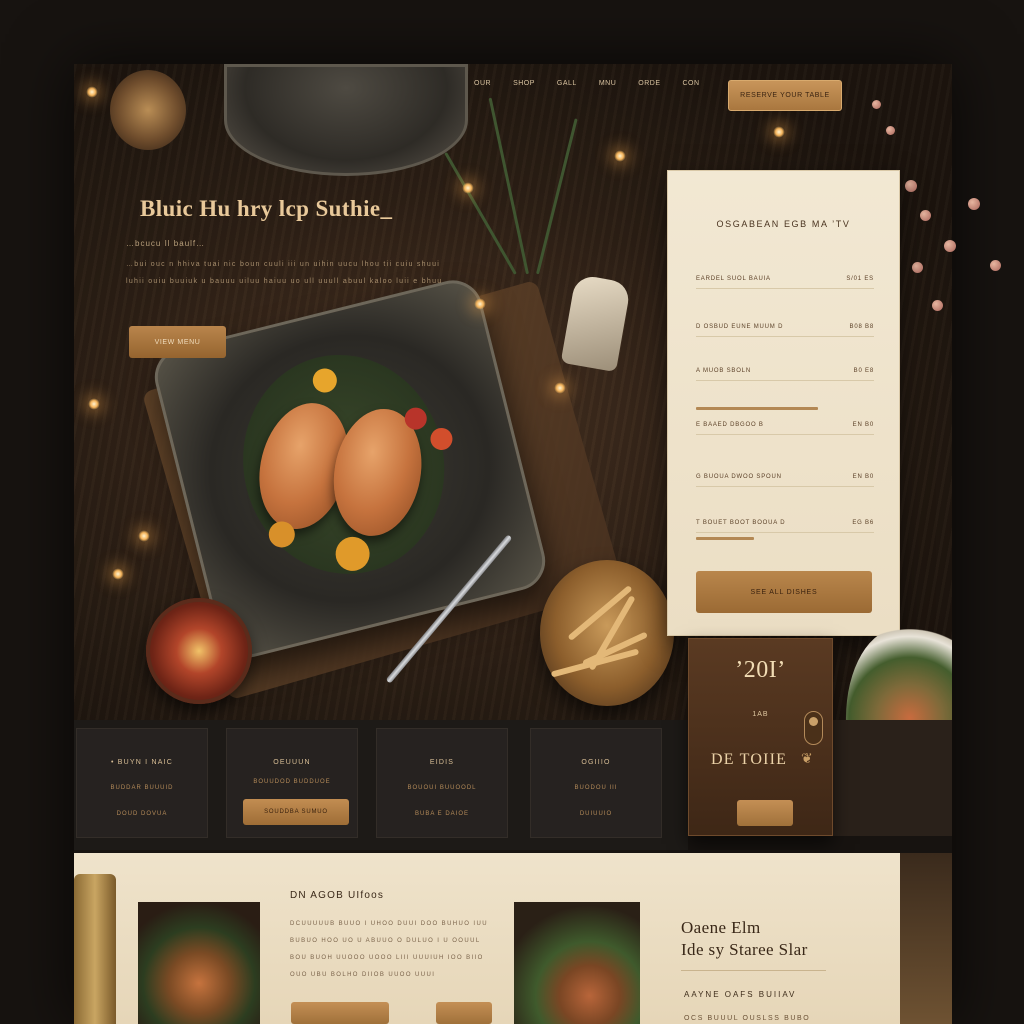  What do you see at coordinates (296, 812) in the screenshot?
I see `tile-button: SOUDDBA SUMUO` at bounding box center [296, 812].